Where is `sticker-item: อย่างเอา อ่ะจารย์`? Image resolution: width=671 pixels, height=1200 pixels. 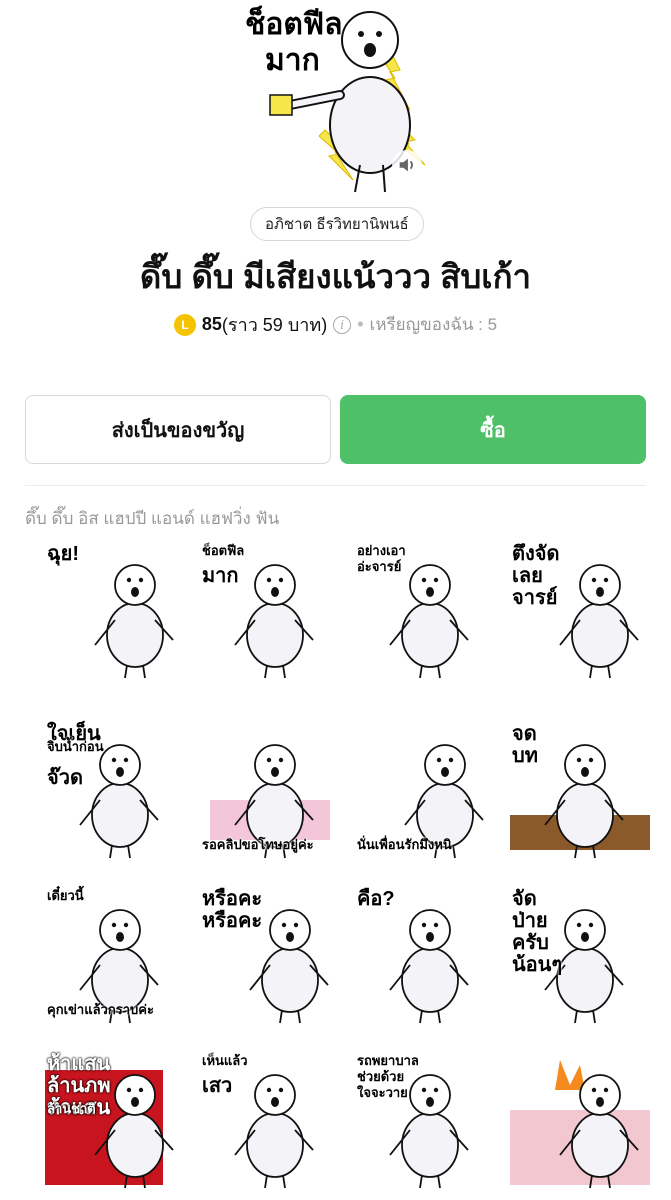 sticker-item: อย่างเอา อ่ะจารย์ is located at coordinates (425, 610).